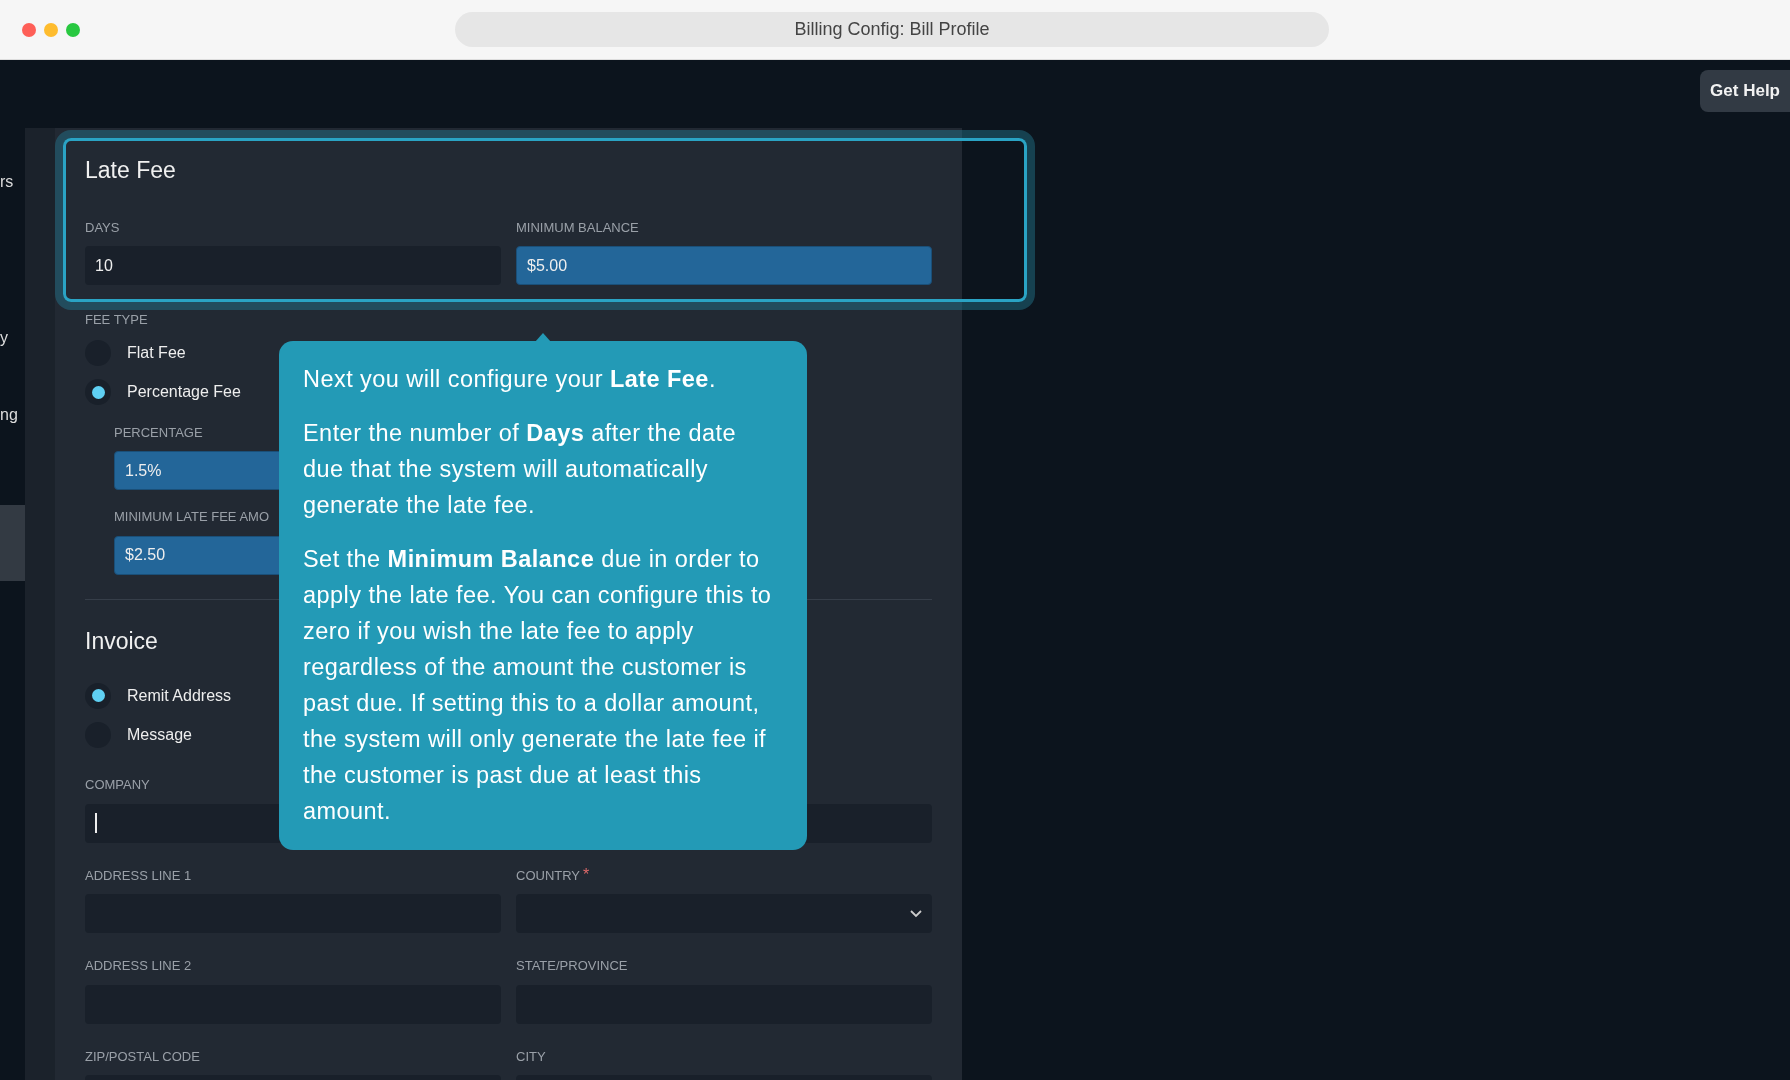  Describe the element at coordinates (184, 392) in the screenshot. I see `radio-label: Percentage Fee` at that location.